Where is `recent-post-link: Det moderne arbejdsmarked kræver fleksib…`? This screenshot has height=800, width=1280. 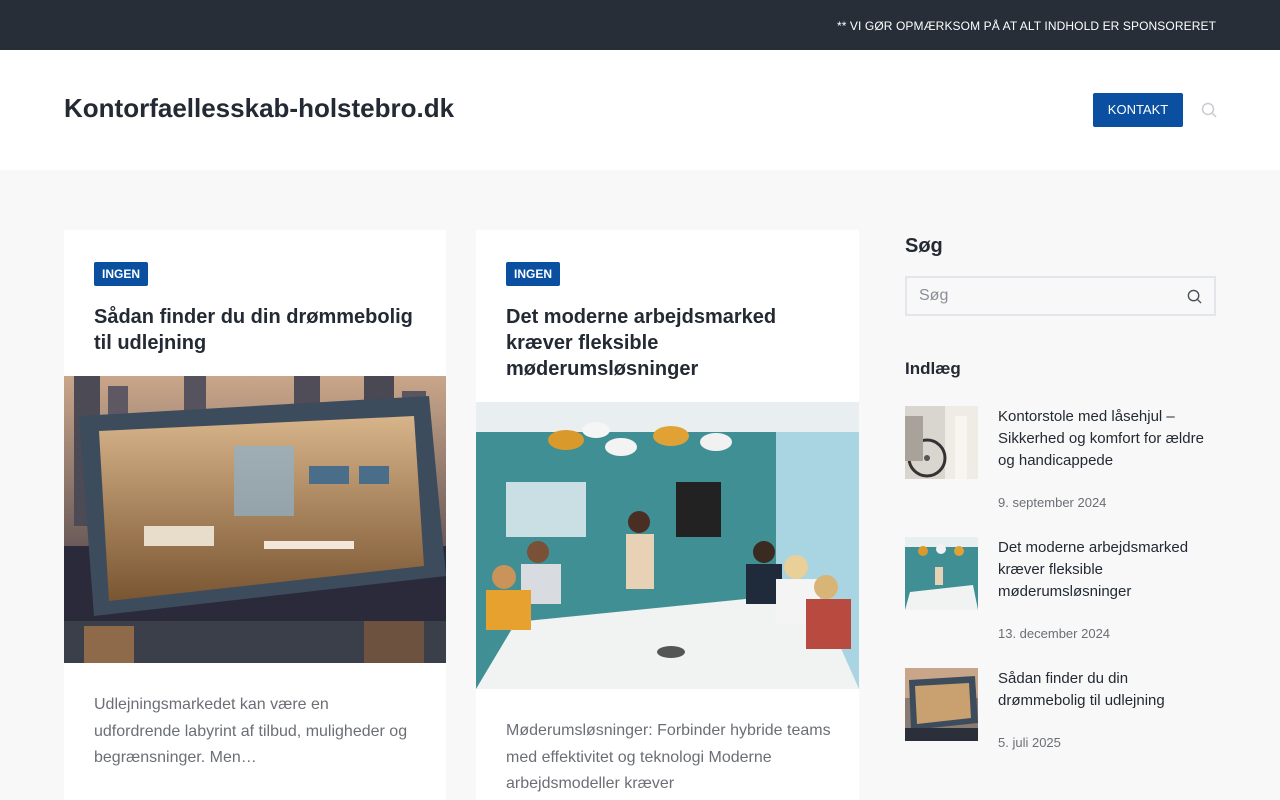 recent-post-link: Det moderne arbejdsmarked kræver fleksib… is located at coordinates (1108, 570).